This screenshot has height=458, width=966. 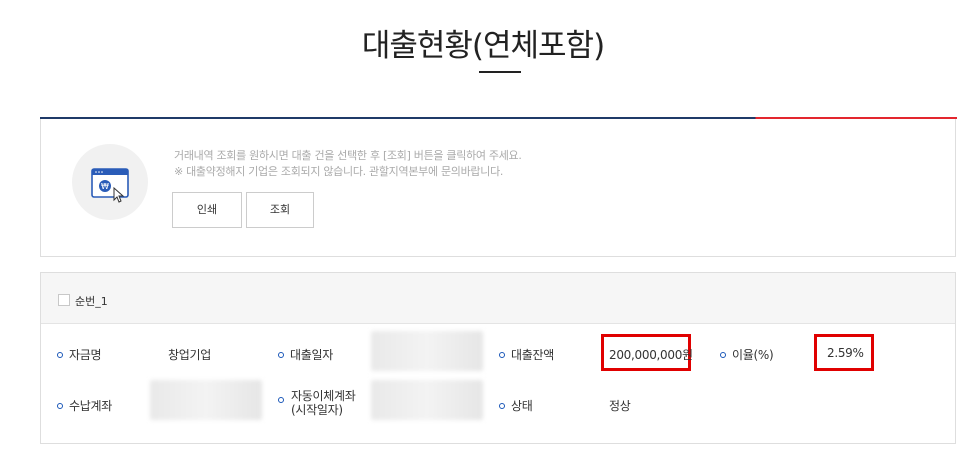 What do you see at coordinates (305, 354) in the screenshot?
I see `loan-date-label: 대출일자` at bounding box center [305, 354].